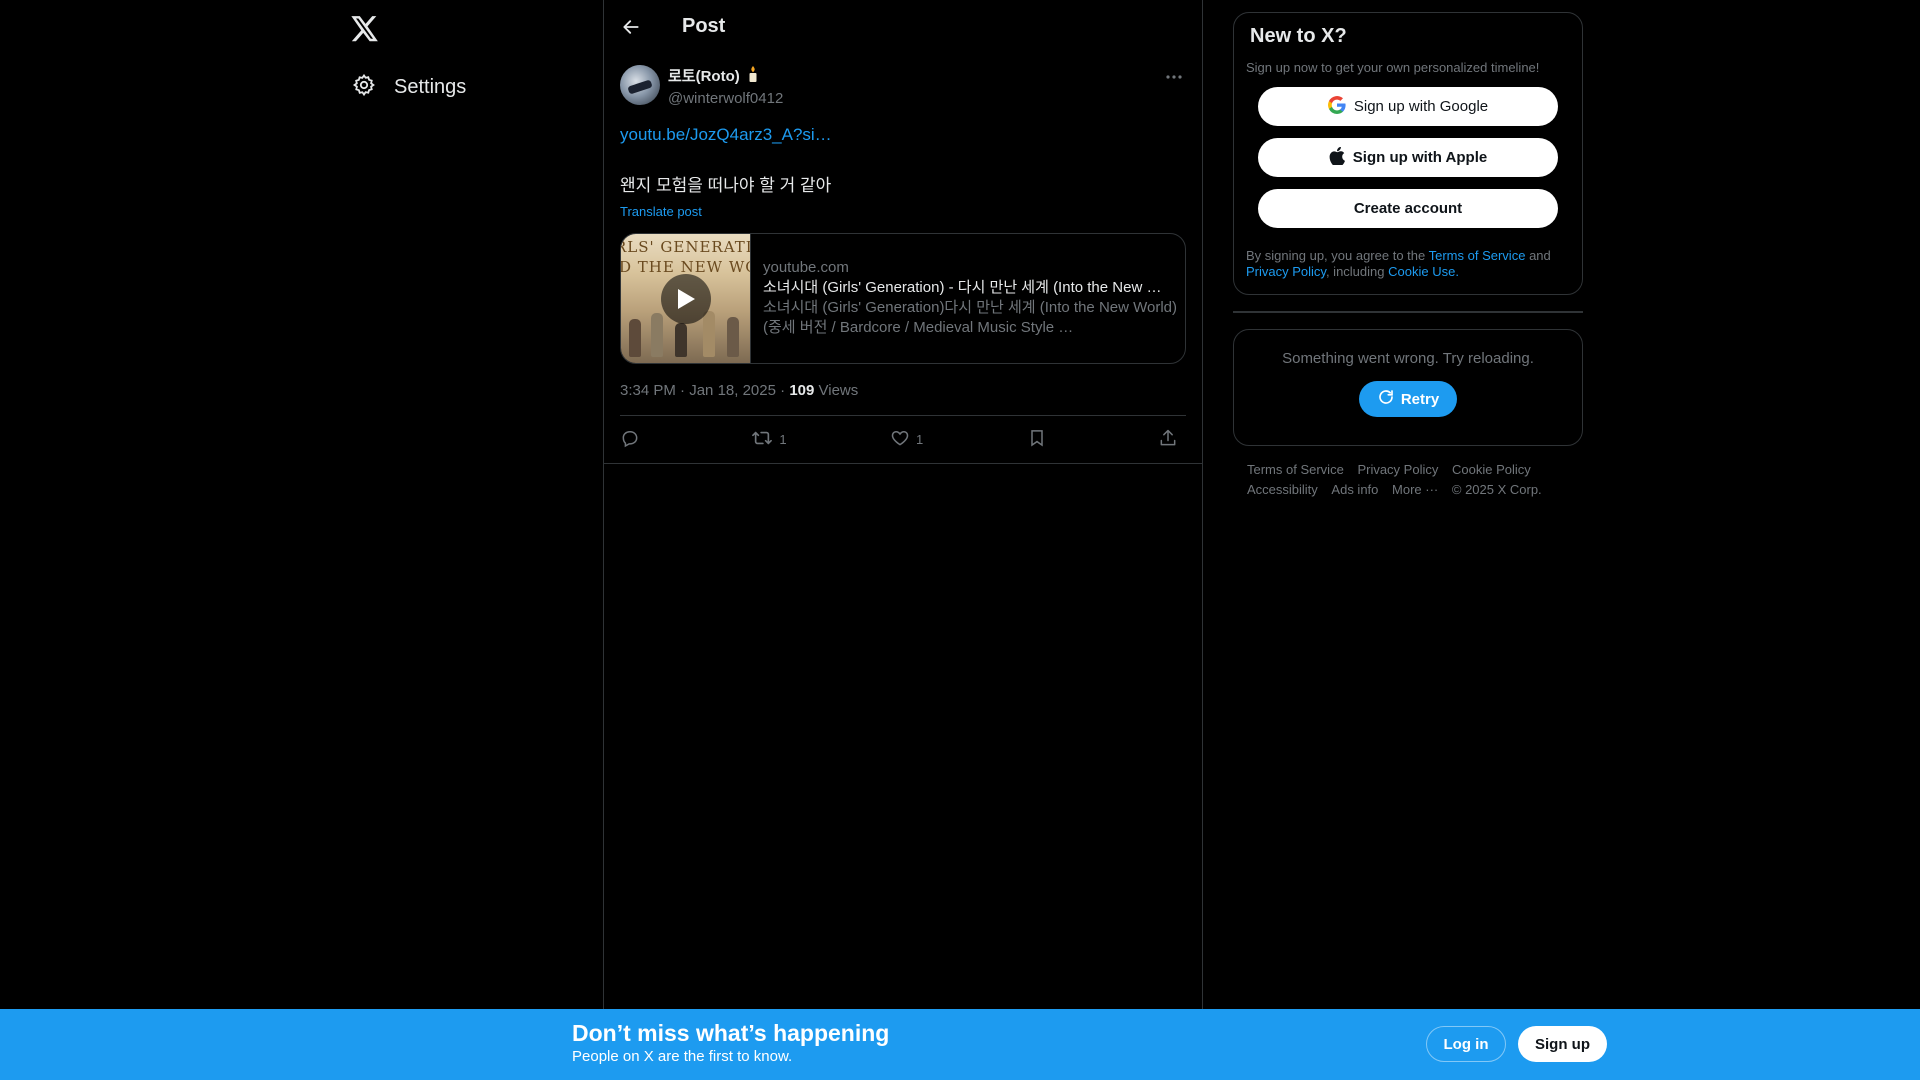 This screenshot has width=1920, height=1080. Describe the element at coordinates (1496, 489) in the screenshot. I see `footer-copyright: © 2025 X Corp.` at that location.